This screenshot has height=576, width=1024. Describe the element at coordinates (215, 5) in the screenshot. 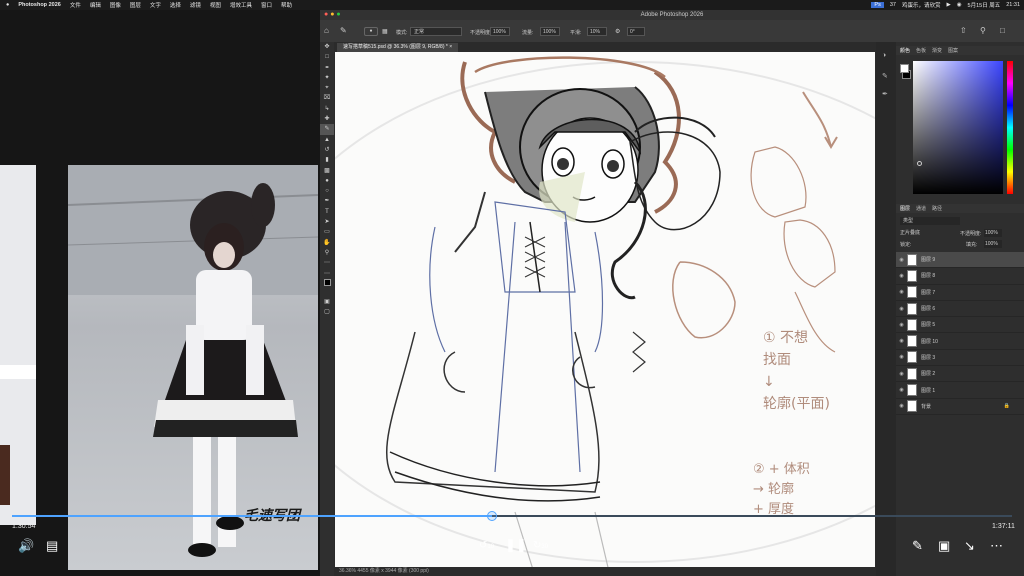

I see `menu-view: 视图` at that location.